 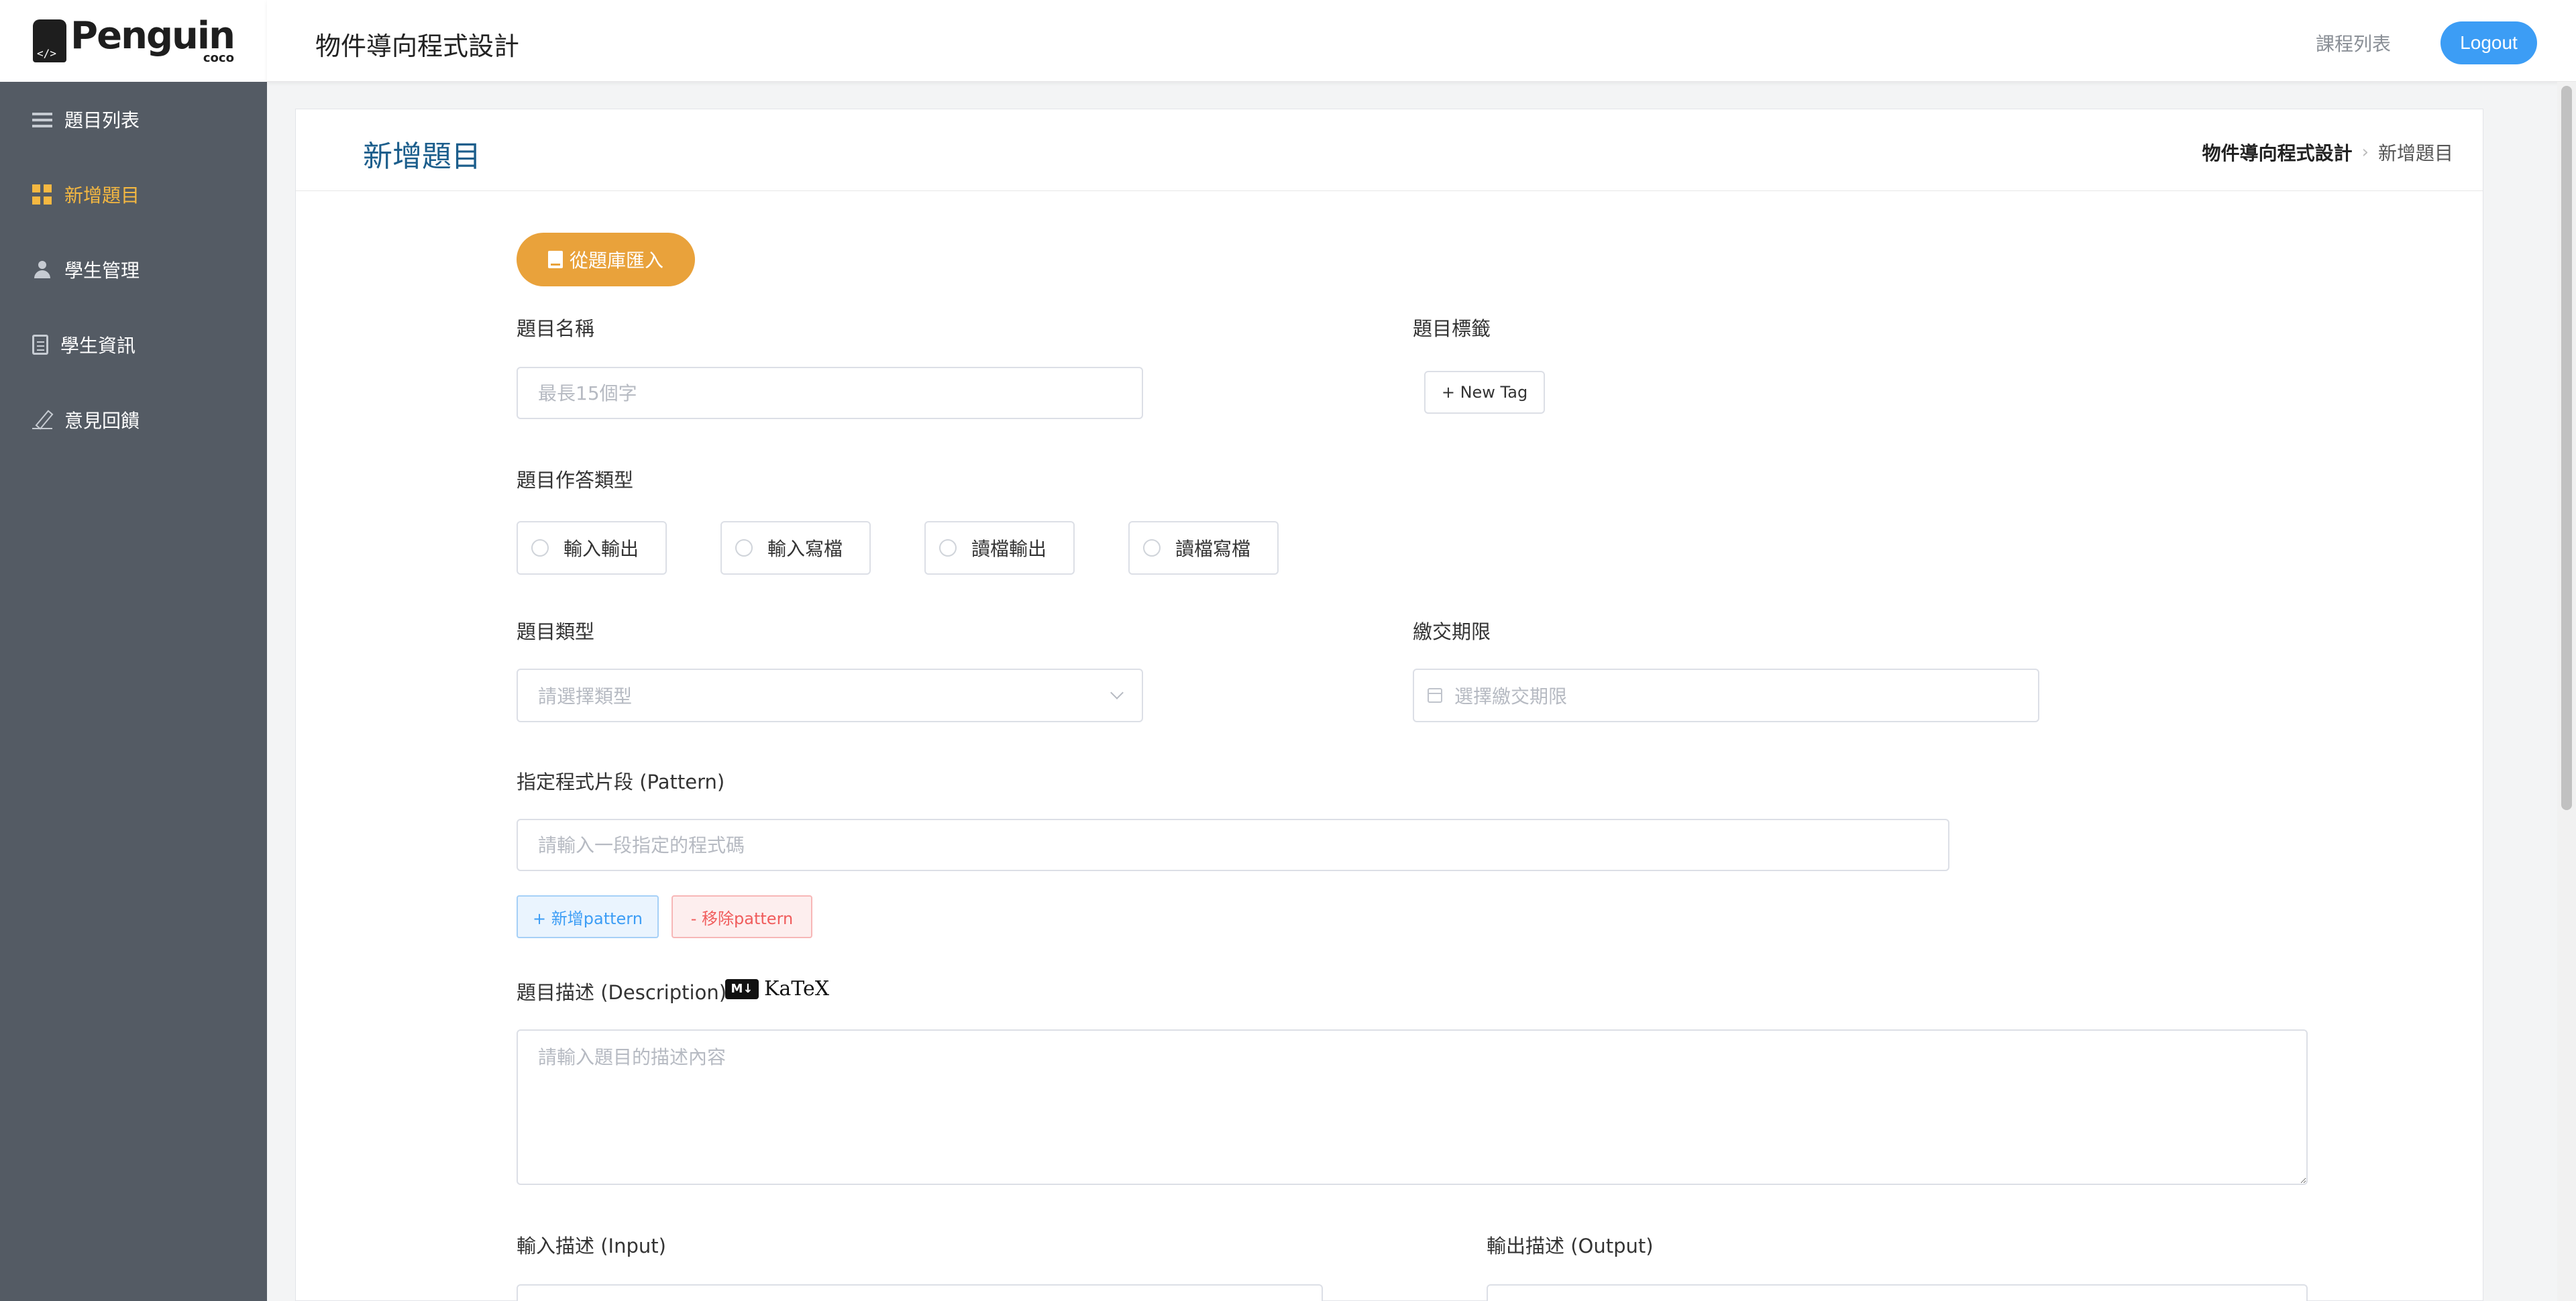 I want to click on sidebar-item-label: 題目列表, so click(x=102, y=120).